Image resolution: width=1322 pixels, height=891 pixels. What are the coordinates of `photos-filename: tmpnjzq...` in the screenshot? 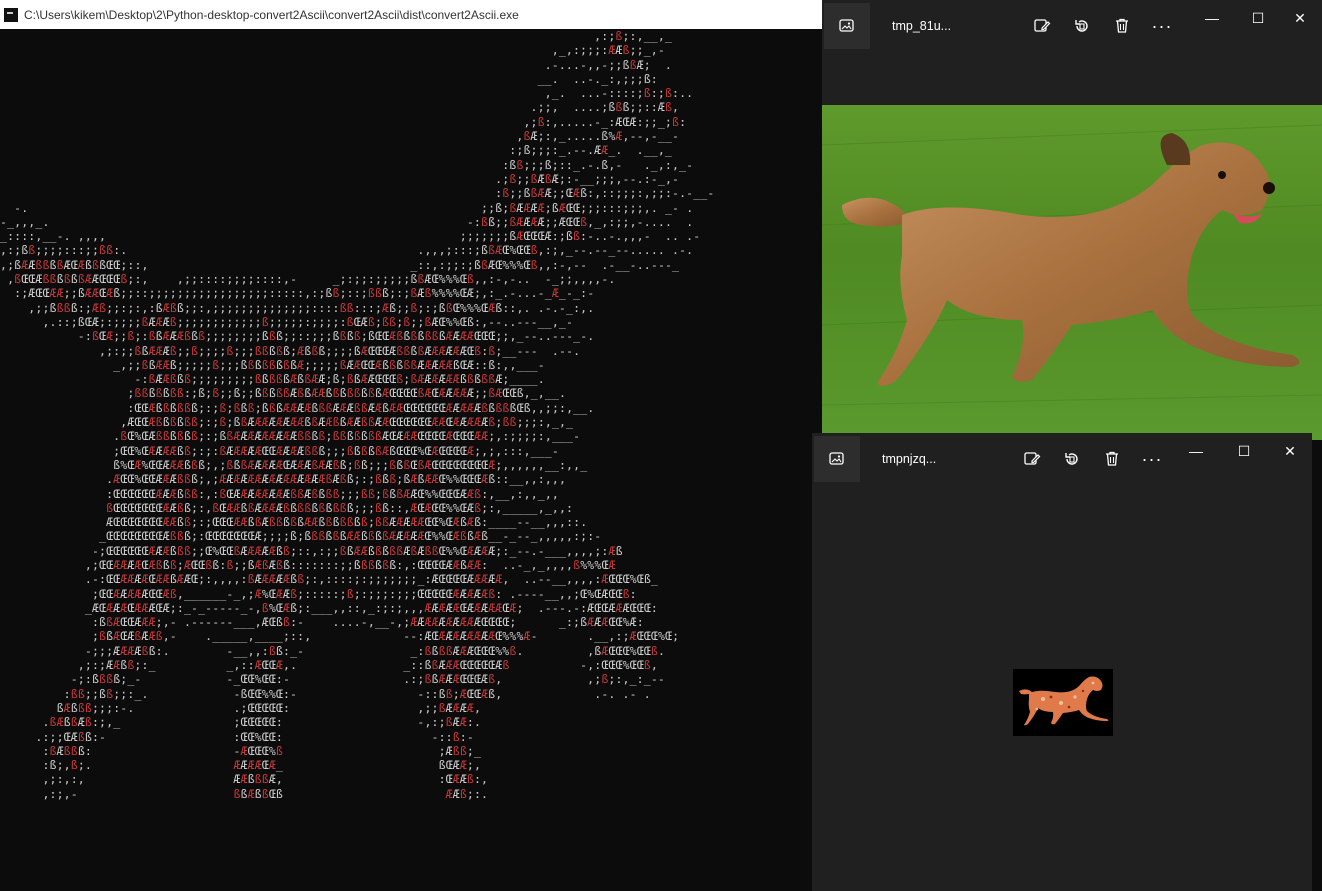 It's located at (909, 459).